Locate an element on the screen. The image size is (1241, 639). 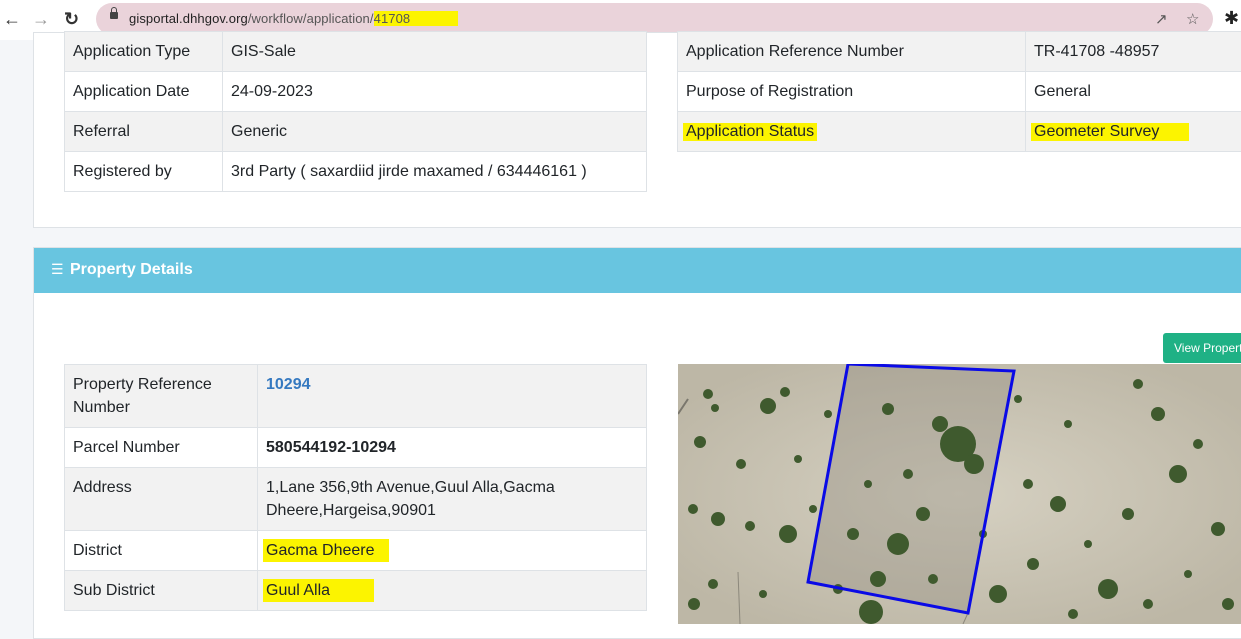
row-label: Referral is located at coordinates (144, 132).